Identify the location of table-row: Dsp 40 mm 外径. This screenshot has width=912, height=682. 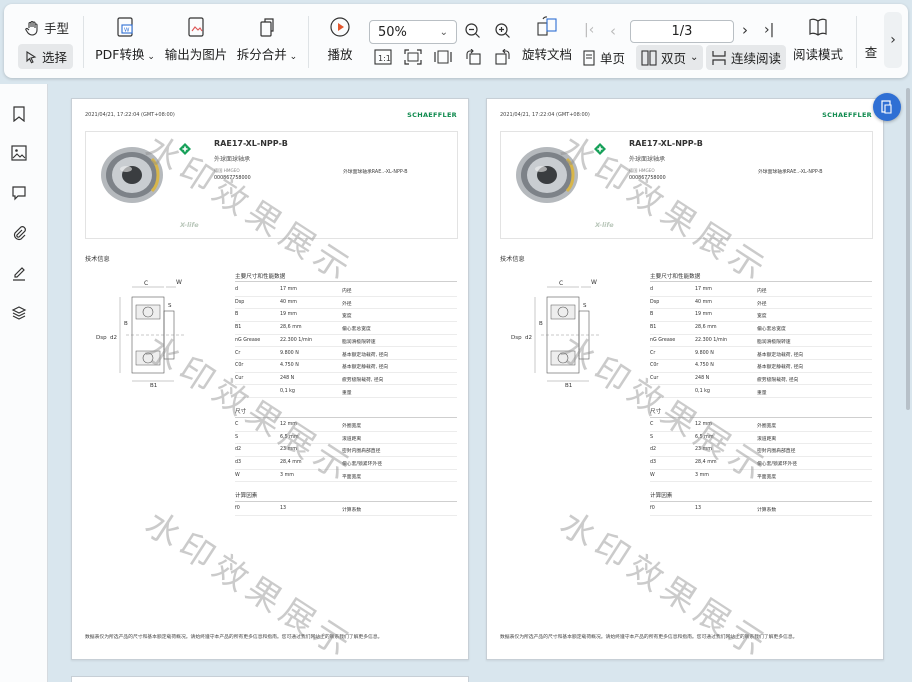
(761, 303).